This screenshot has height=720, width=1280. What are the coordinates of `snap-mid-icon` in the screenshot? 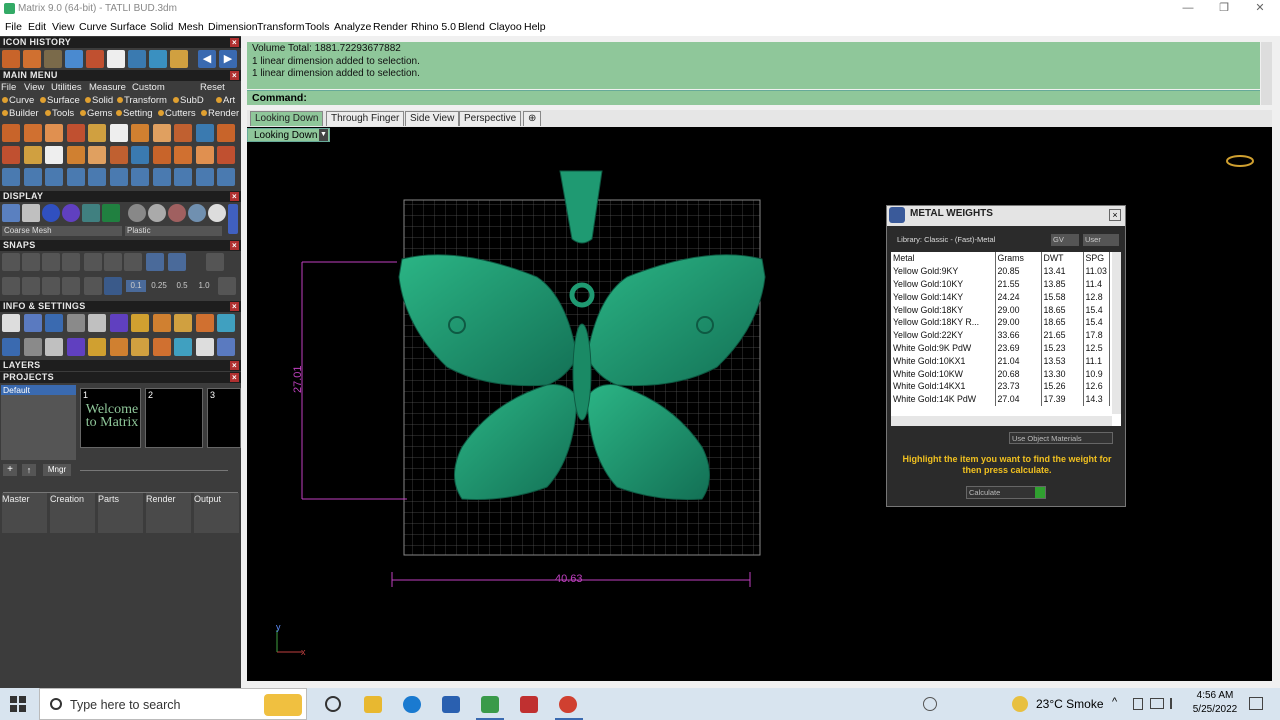 It's located at (71, 262).